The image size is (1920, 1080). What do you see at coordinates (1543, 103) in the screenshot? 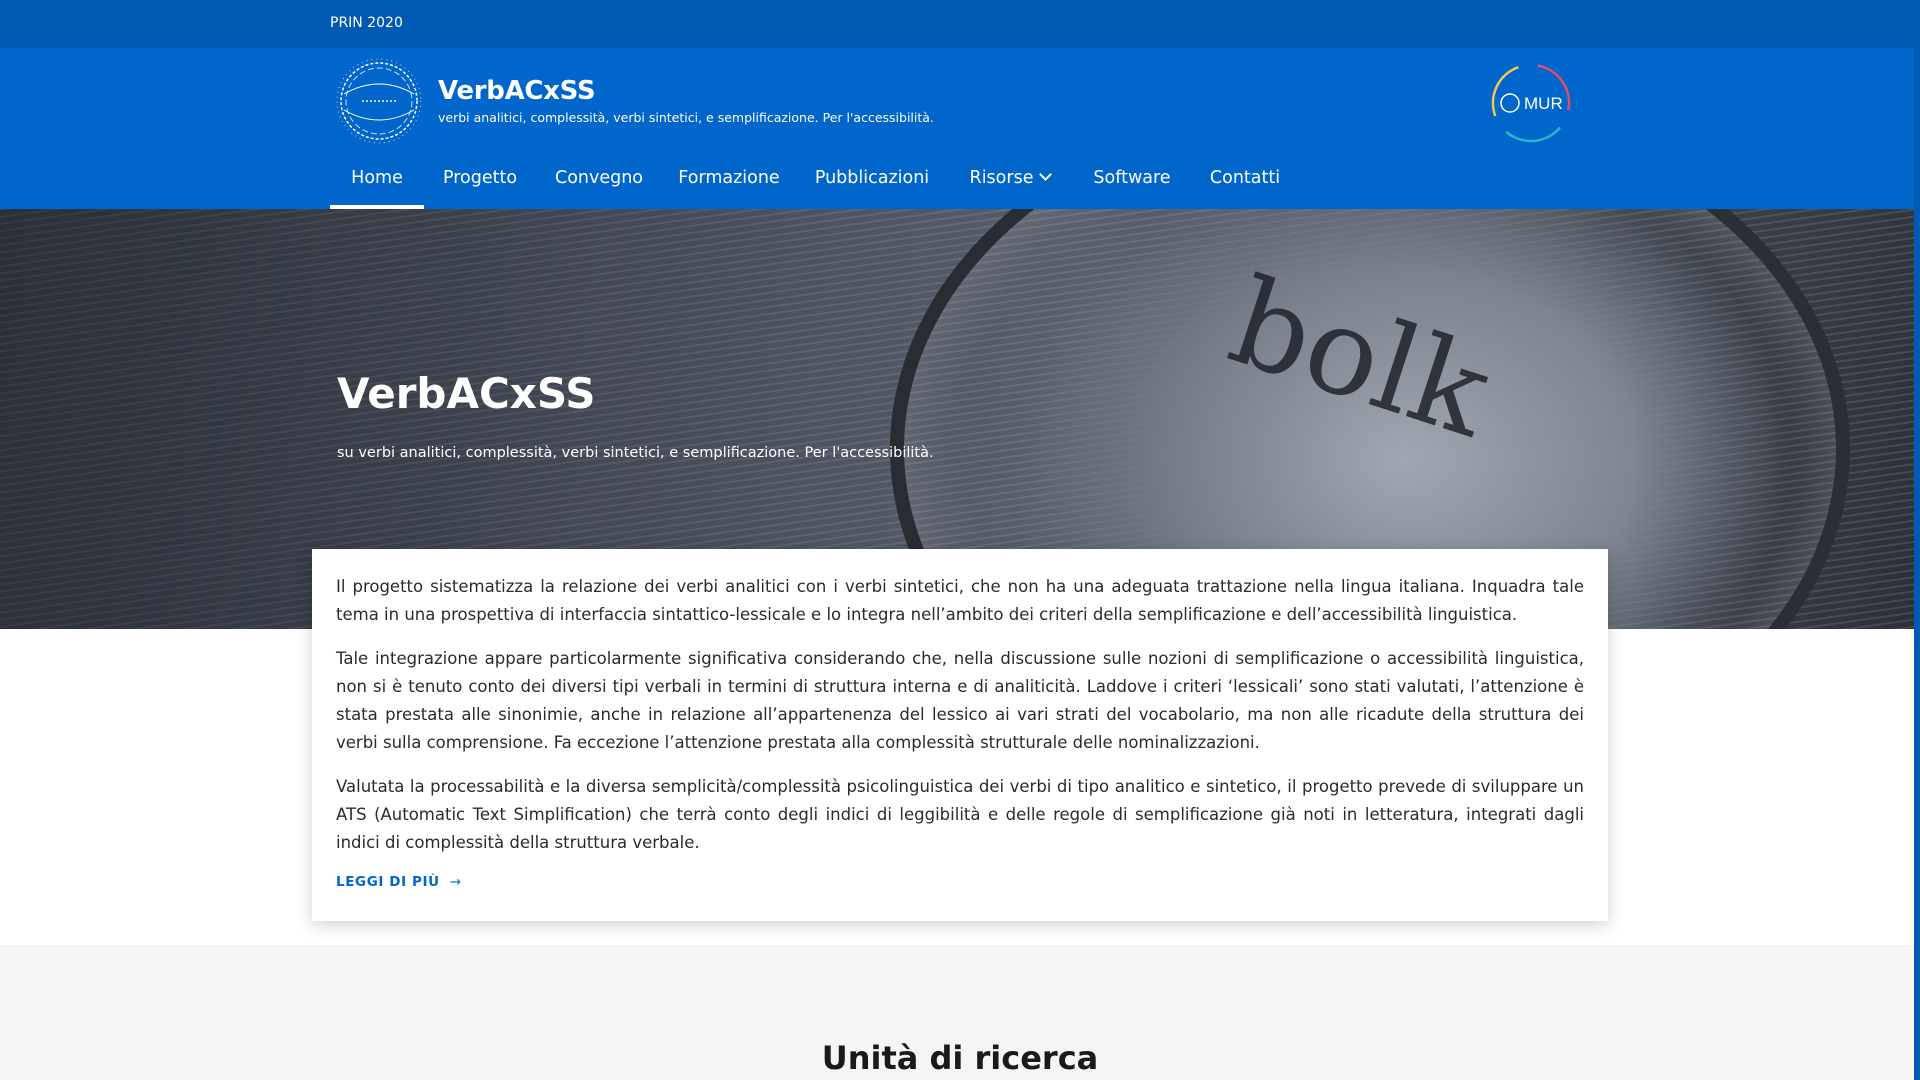
I see `mur-text: MUR` at bounding box center [1543, 103].